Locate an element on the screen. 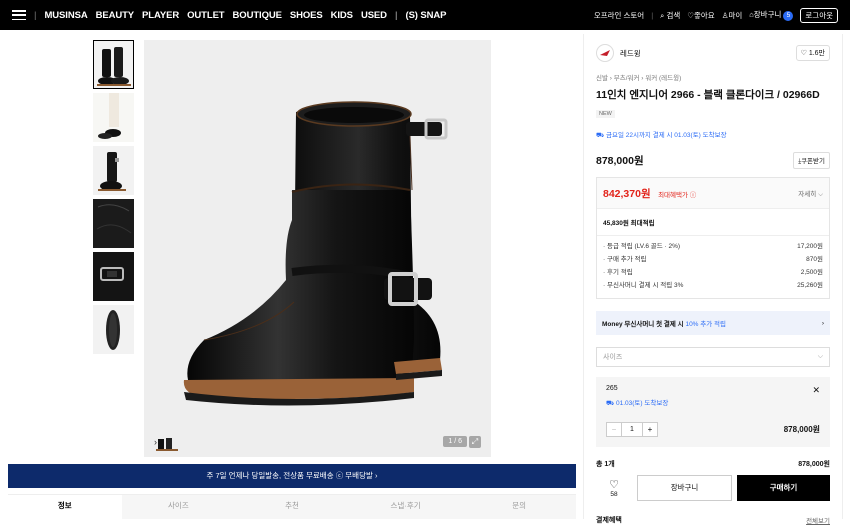 The width and height of the screenshot is (850, 525). nav-player: PLAYER is located at coordinates (160, 15).